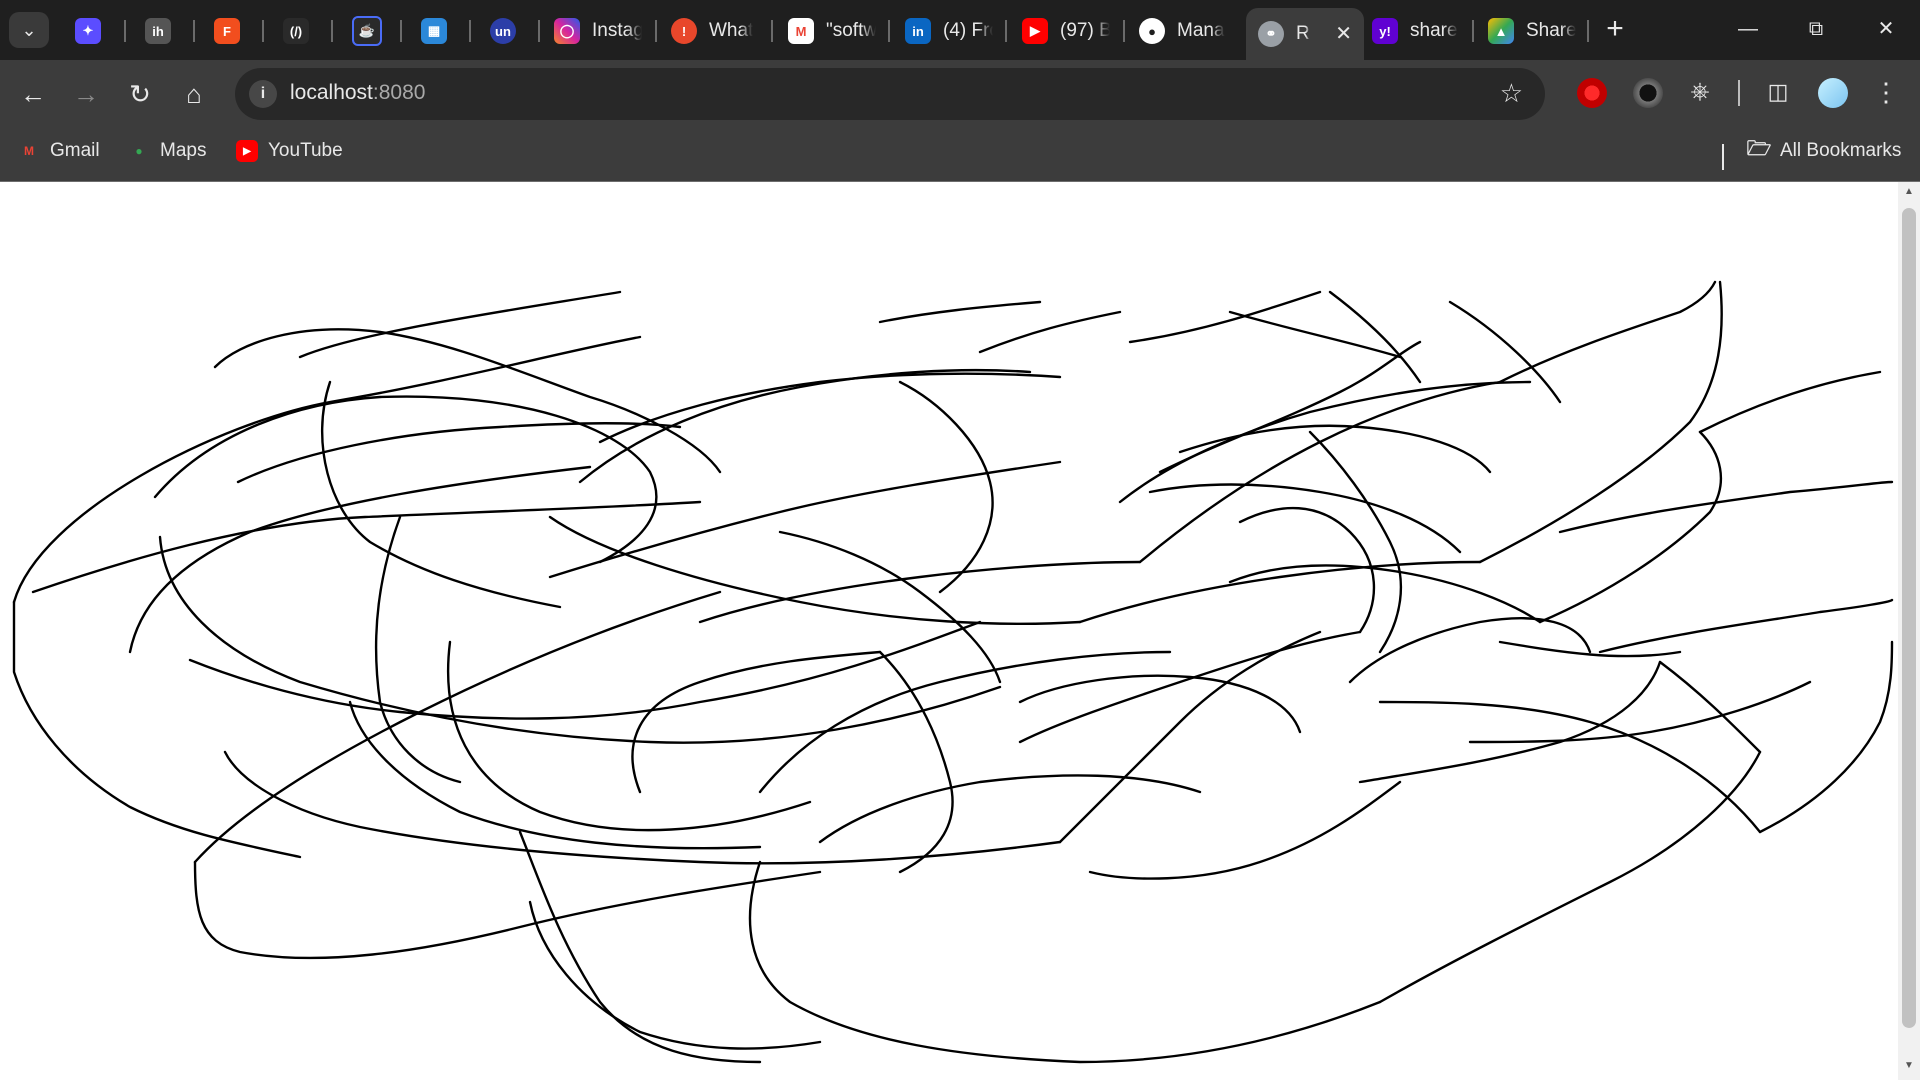 Image resolution: width=1920 pixels, height=1080 pixels. Describe the element at coordinates (263, 94) in the screenshot. I see `site-info-icon: i` at that location.